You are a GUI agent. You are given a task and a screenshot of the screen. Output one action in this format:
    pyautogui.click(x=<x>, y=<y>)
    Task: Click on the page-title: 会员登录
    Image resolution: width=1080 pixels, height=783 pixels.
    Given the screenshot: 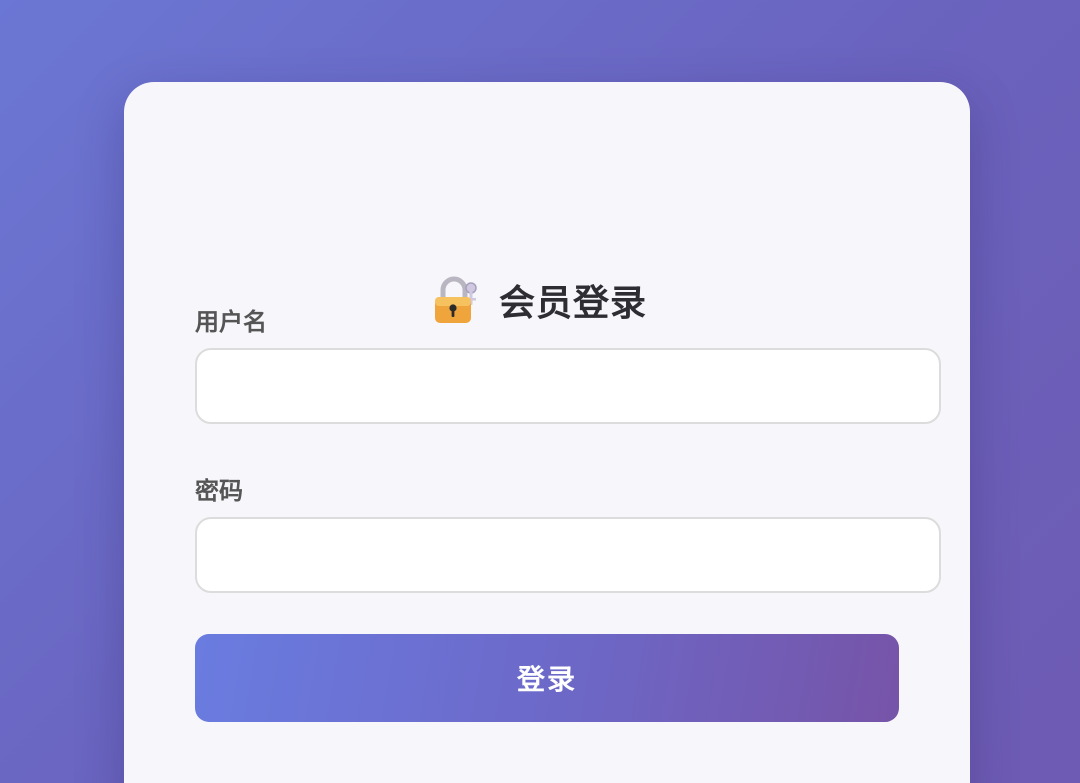 What is the action you would take?
    pyautogui.click(x=572, y=303)
    